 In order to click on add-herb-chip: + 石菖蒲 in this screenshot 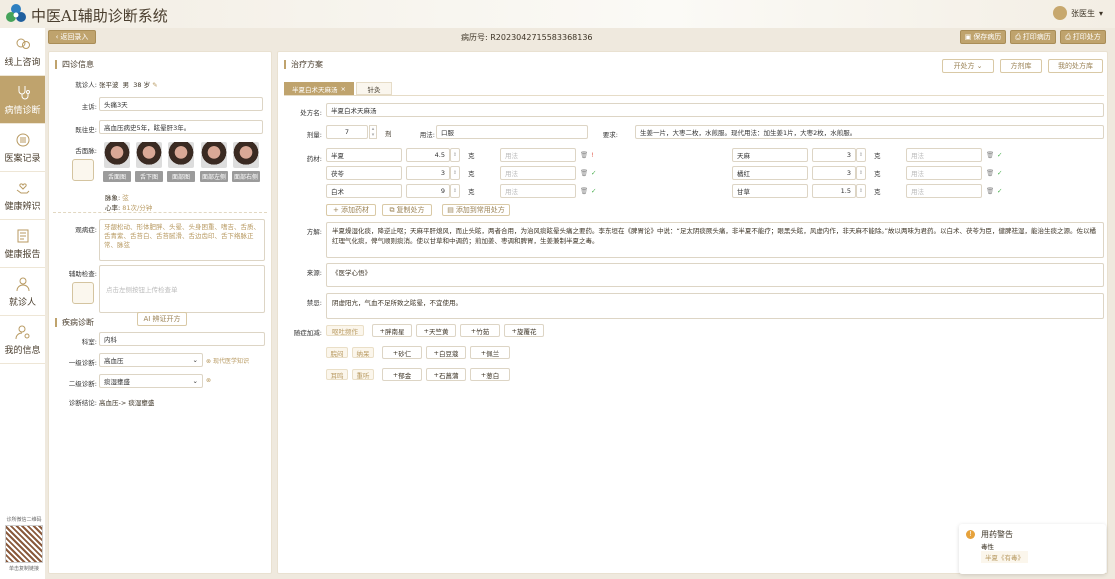, I will do `click(446, 374)`.